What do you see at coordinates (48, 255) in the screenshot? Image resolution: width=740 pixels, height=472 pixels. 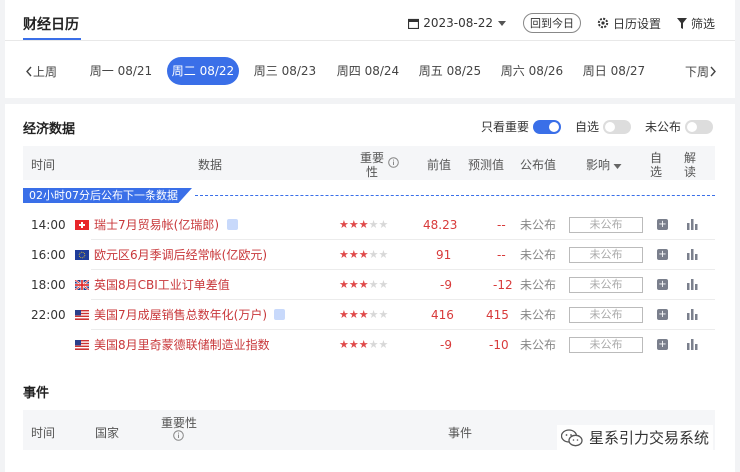 I see `row-time: 16:00` at bounding box center [48, 255].